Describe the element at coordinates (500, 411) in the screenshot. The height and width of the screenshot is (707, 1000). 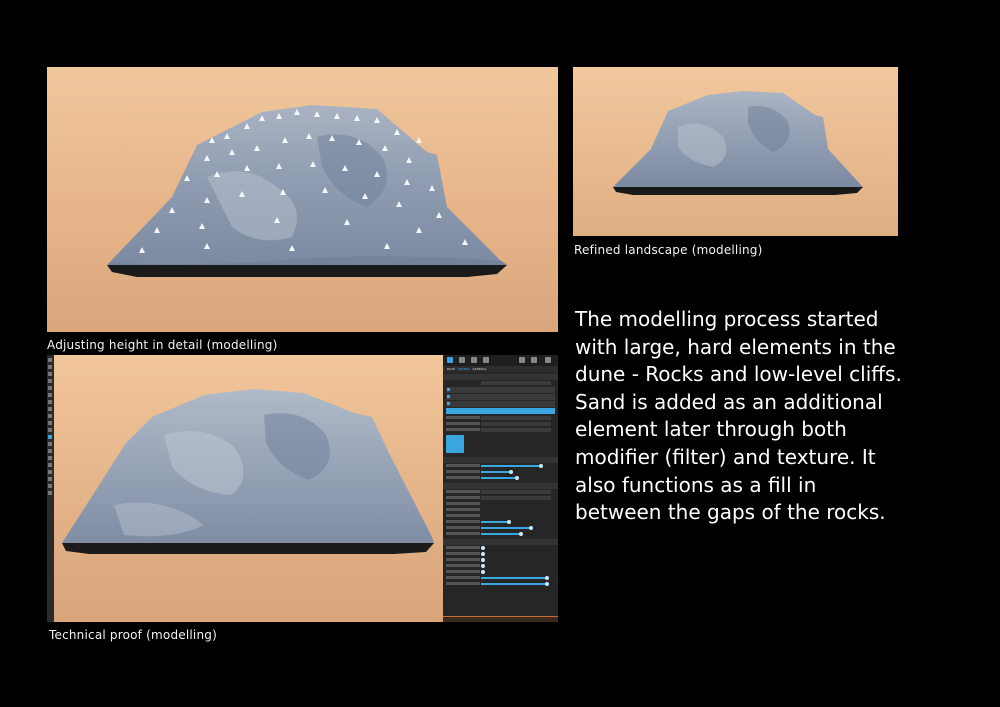
I see `layer-item-selected` at that location.